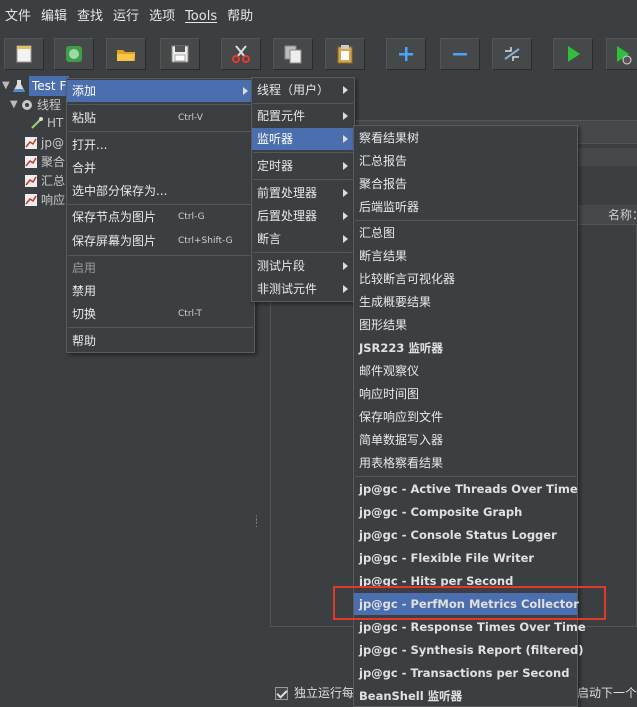 This screenshot has width=637, height=707. What do you see at coordinates (465, 233) in the screenshot?
I see `listener-menu-item: 汇总图` at bounding box center [465, 233].